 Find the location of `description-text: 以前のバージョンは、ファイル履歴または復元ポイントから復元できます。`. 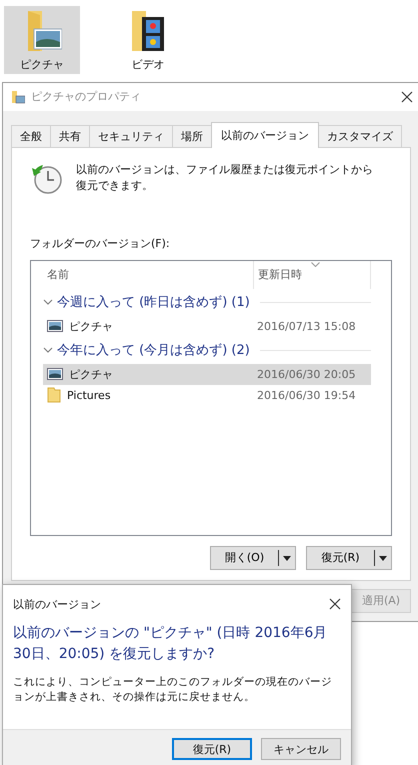

description-text: 以前のバージョンは、ファイル履歴または復元ポイントから復元できます。 is located at coordinates (225, 178).